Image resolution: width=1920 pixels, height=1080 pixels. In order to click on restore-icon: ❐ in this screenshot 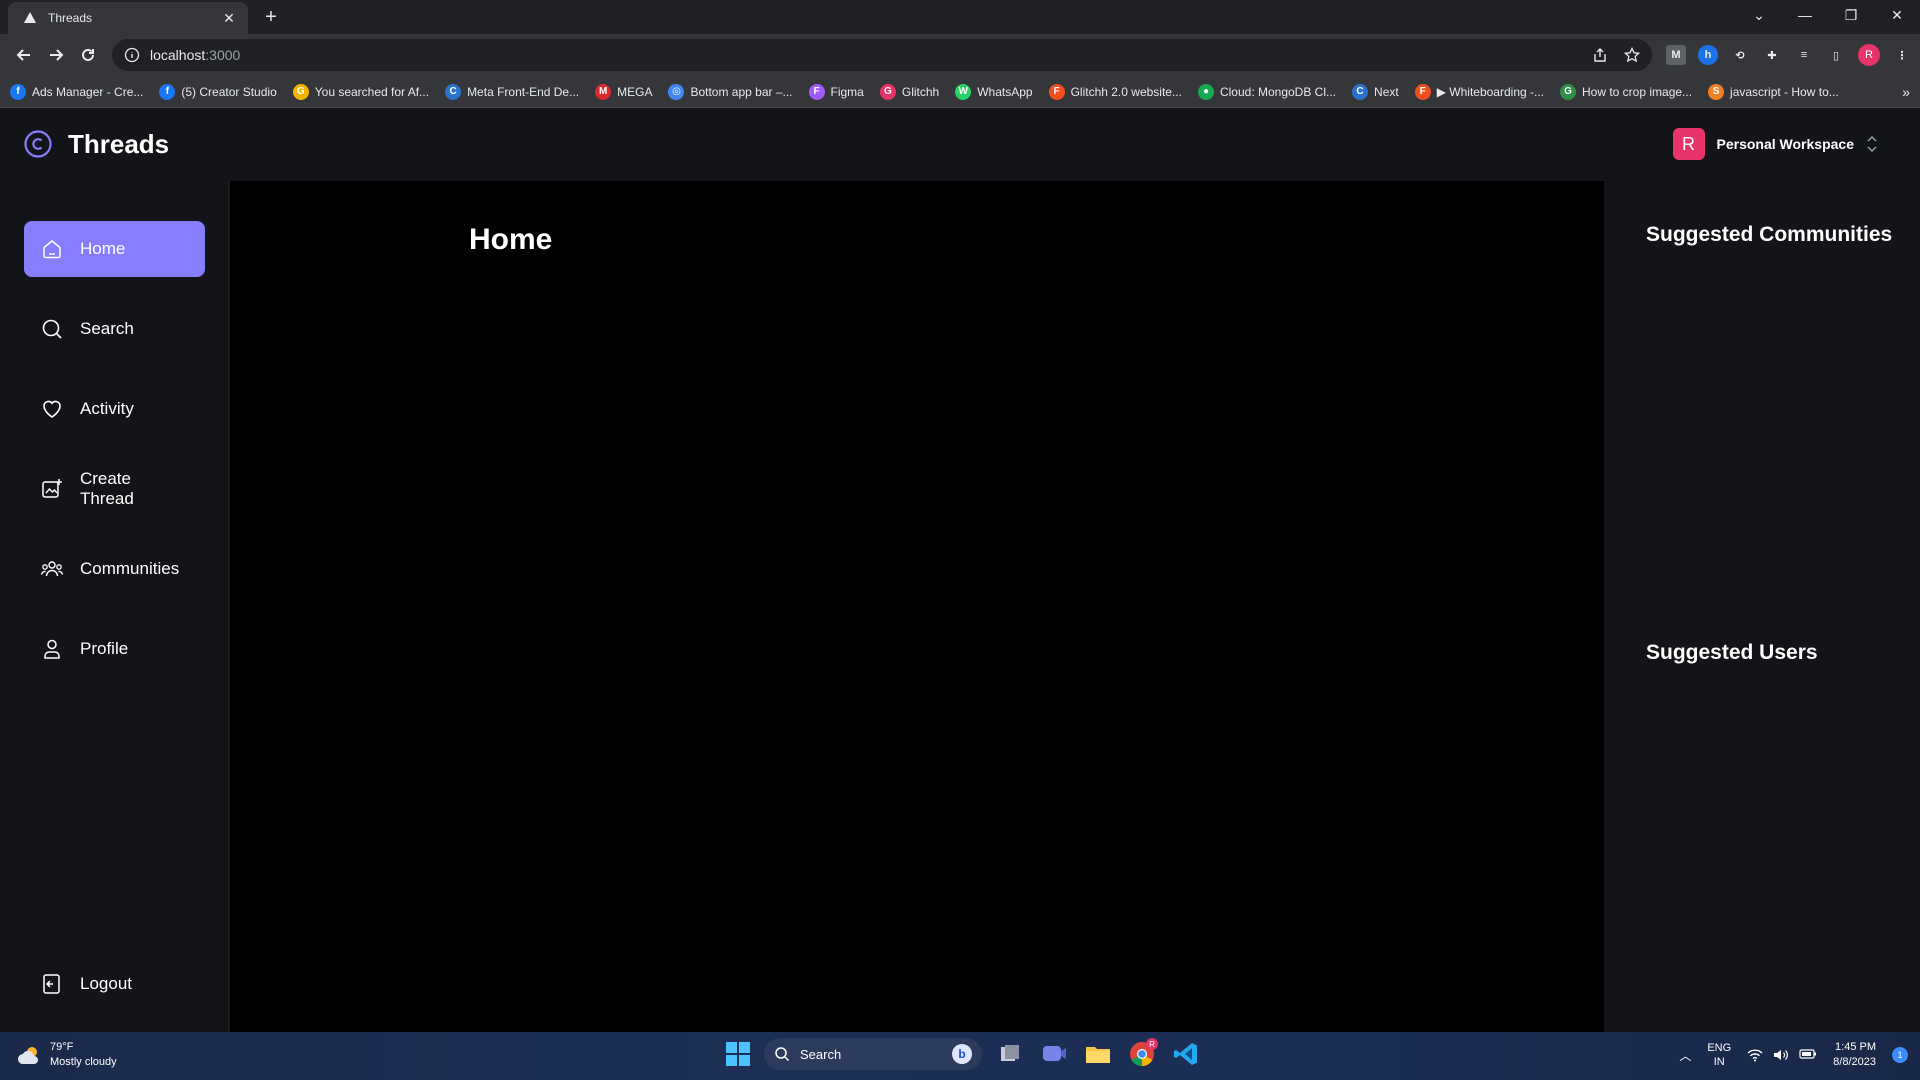, I will do `click(1851, 15)`.